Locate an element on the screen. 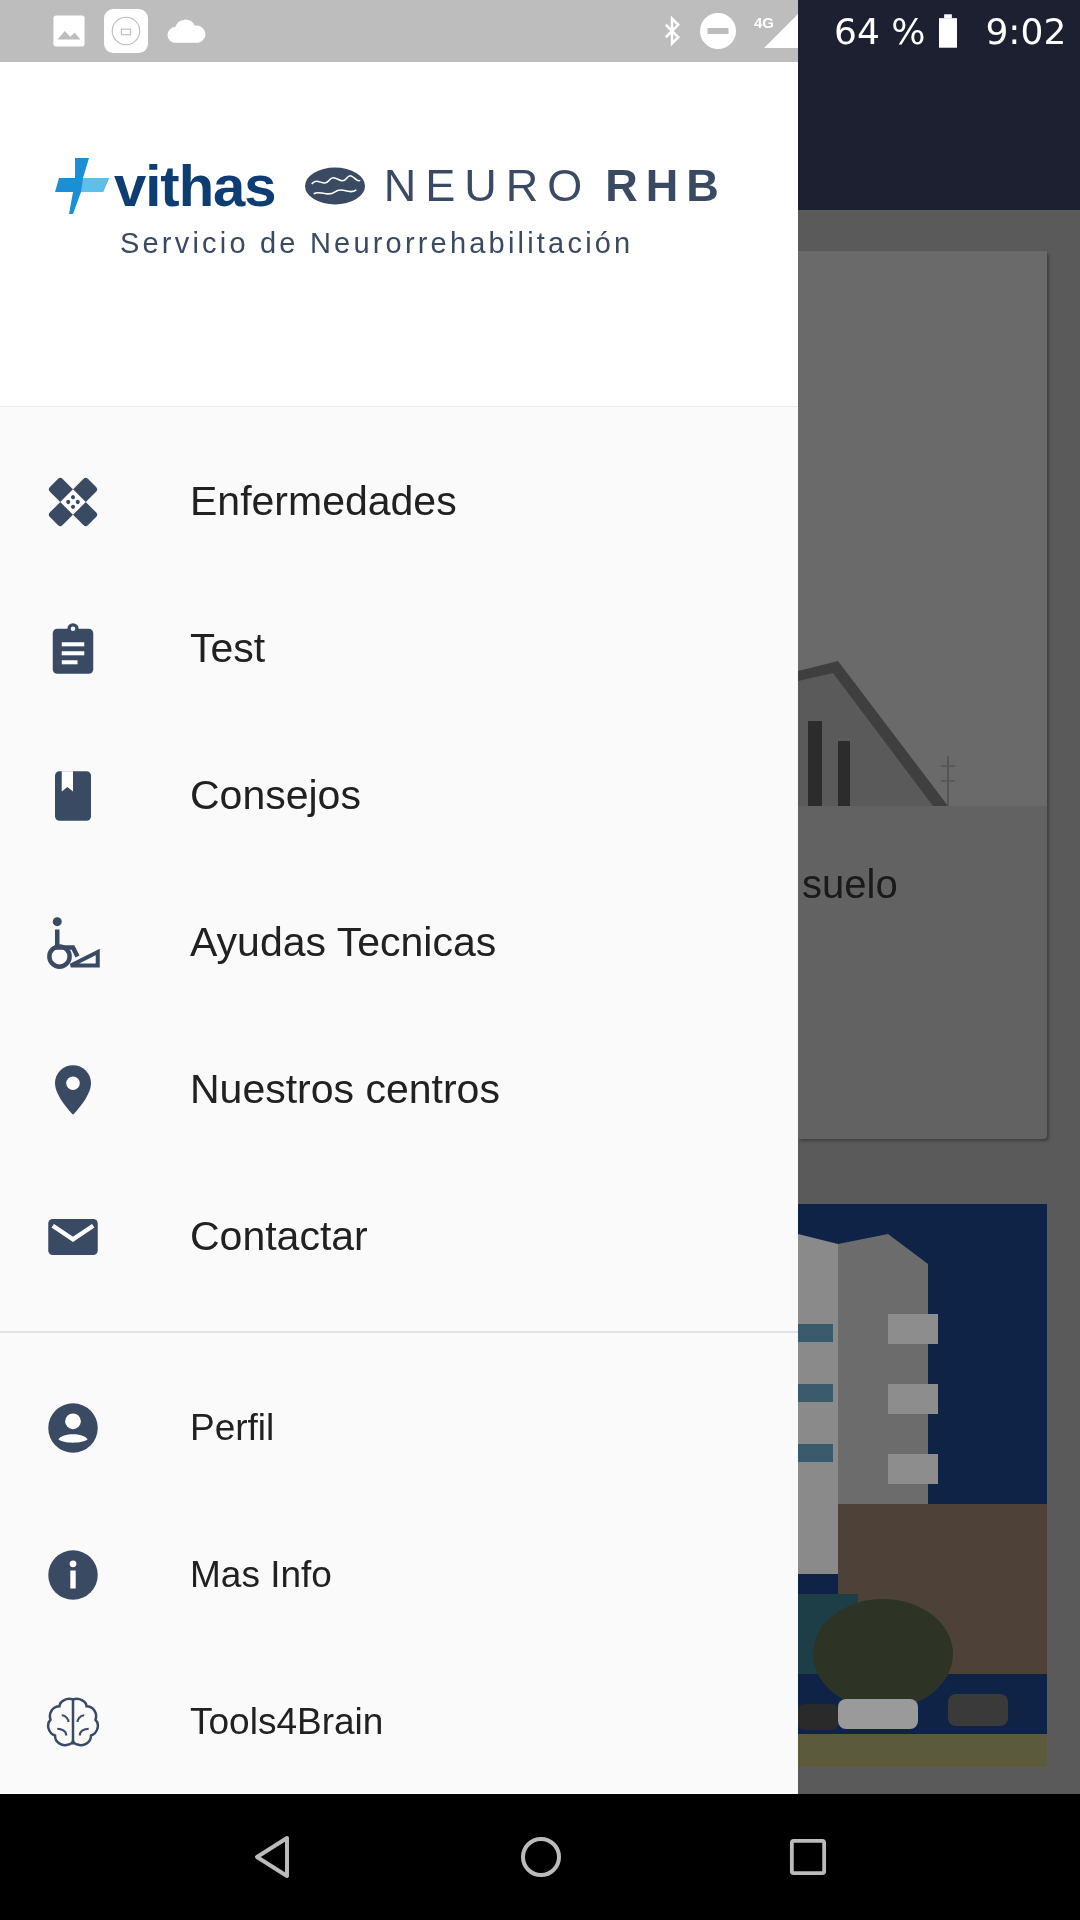 Image resolution: width=1080 pixels, height=1920 pixels. menu-item: Perfil is located at coordinates (399, 1427).